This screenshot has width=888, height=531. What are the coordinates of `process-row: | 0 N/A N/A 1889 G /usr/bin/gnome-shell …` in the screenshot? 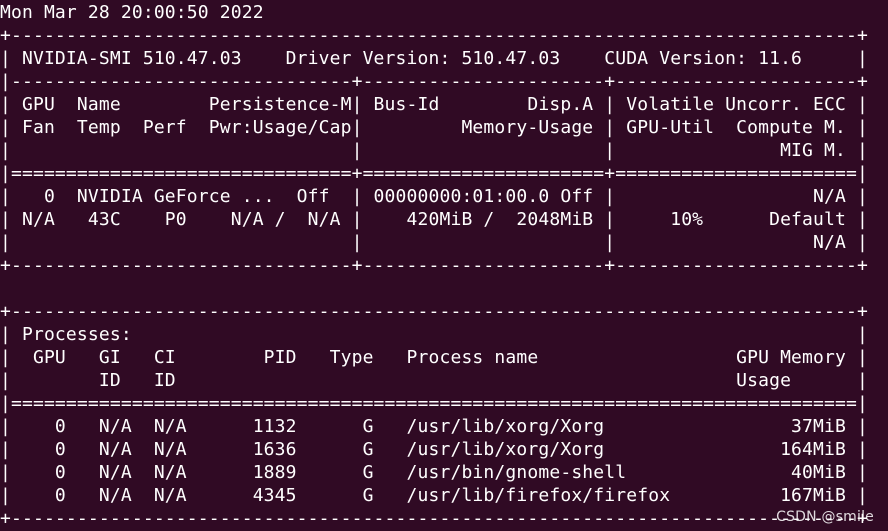 It's located at (434, 472).